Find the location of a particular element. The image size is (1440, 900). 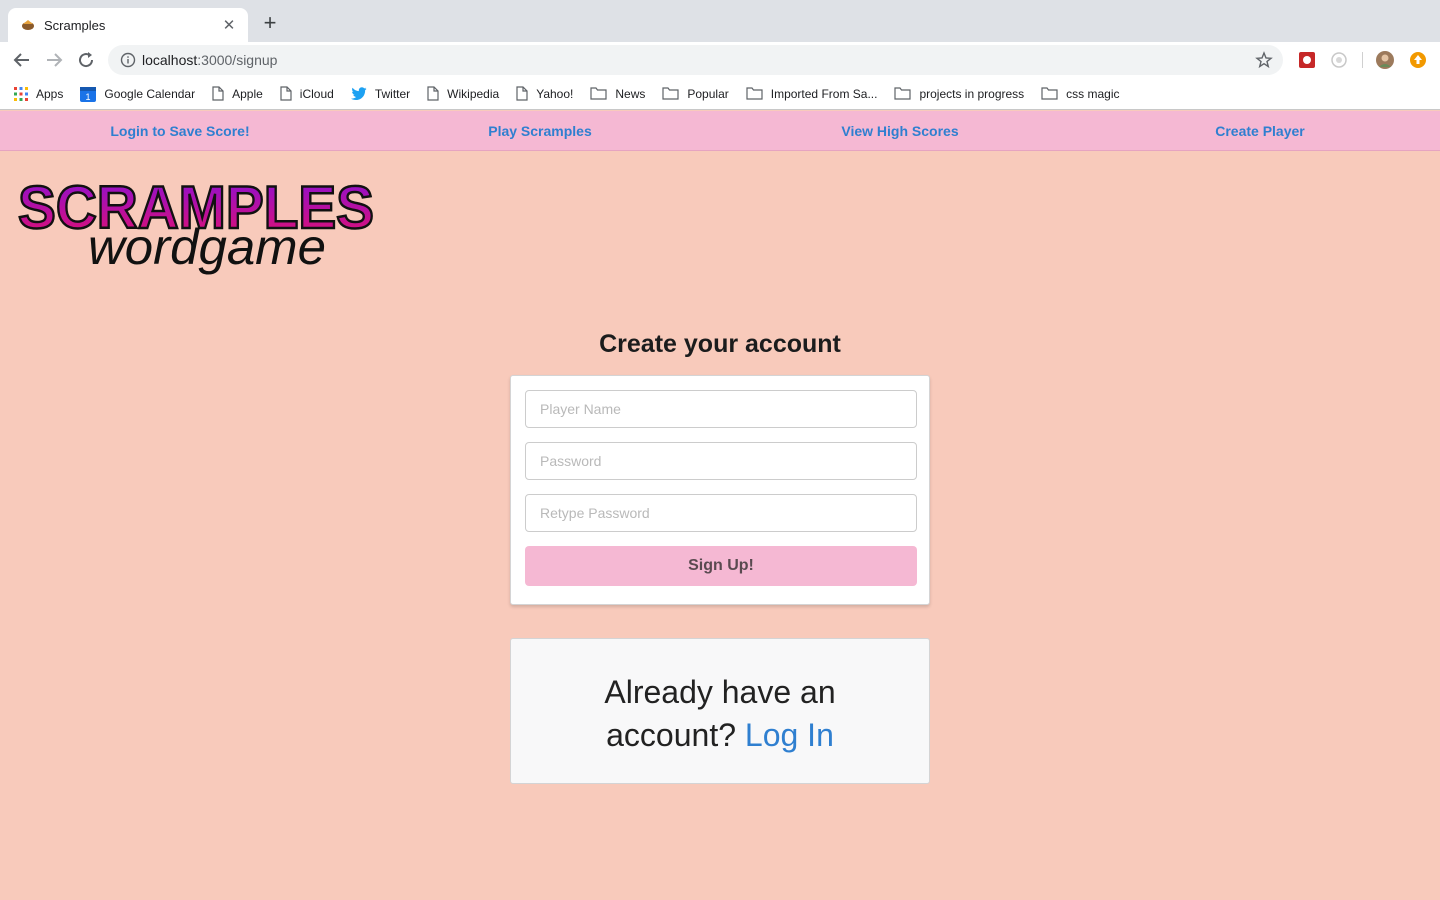

sign-up-button: Sign Up! is located at coordinates (721, 566).